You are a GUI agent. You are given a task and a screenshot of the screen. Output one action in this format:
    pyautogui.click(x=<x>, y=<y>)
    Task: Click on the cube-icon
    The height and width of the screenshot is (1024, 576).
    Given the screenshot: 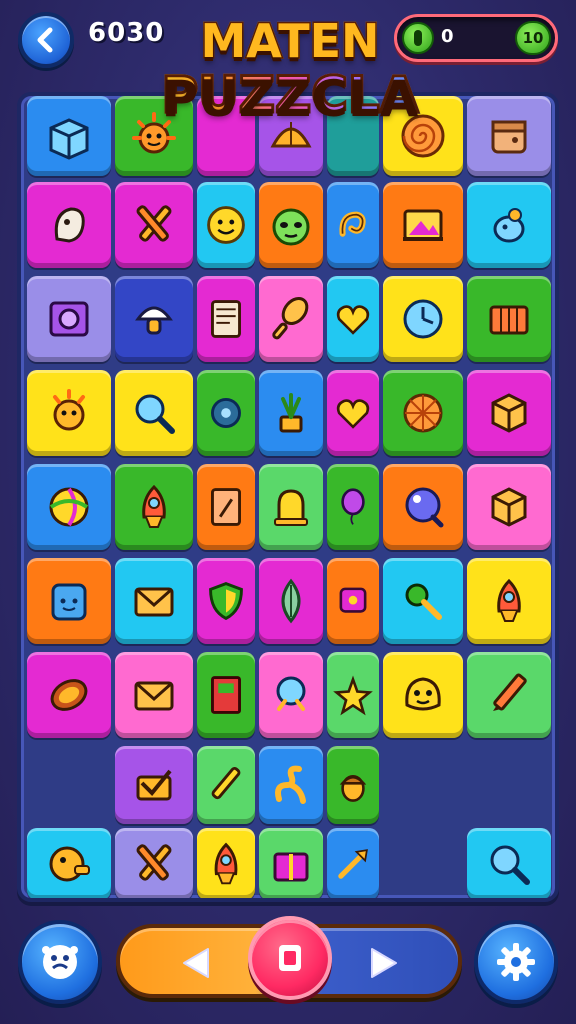 What is the action you would take?
    pyautogui.click(x=69, y=139)
    